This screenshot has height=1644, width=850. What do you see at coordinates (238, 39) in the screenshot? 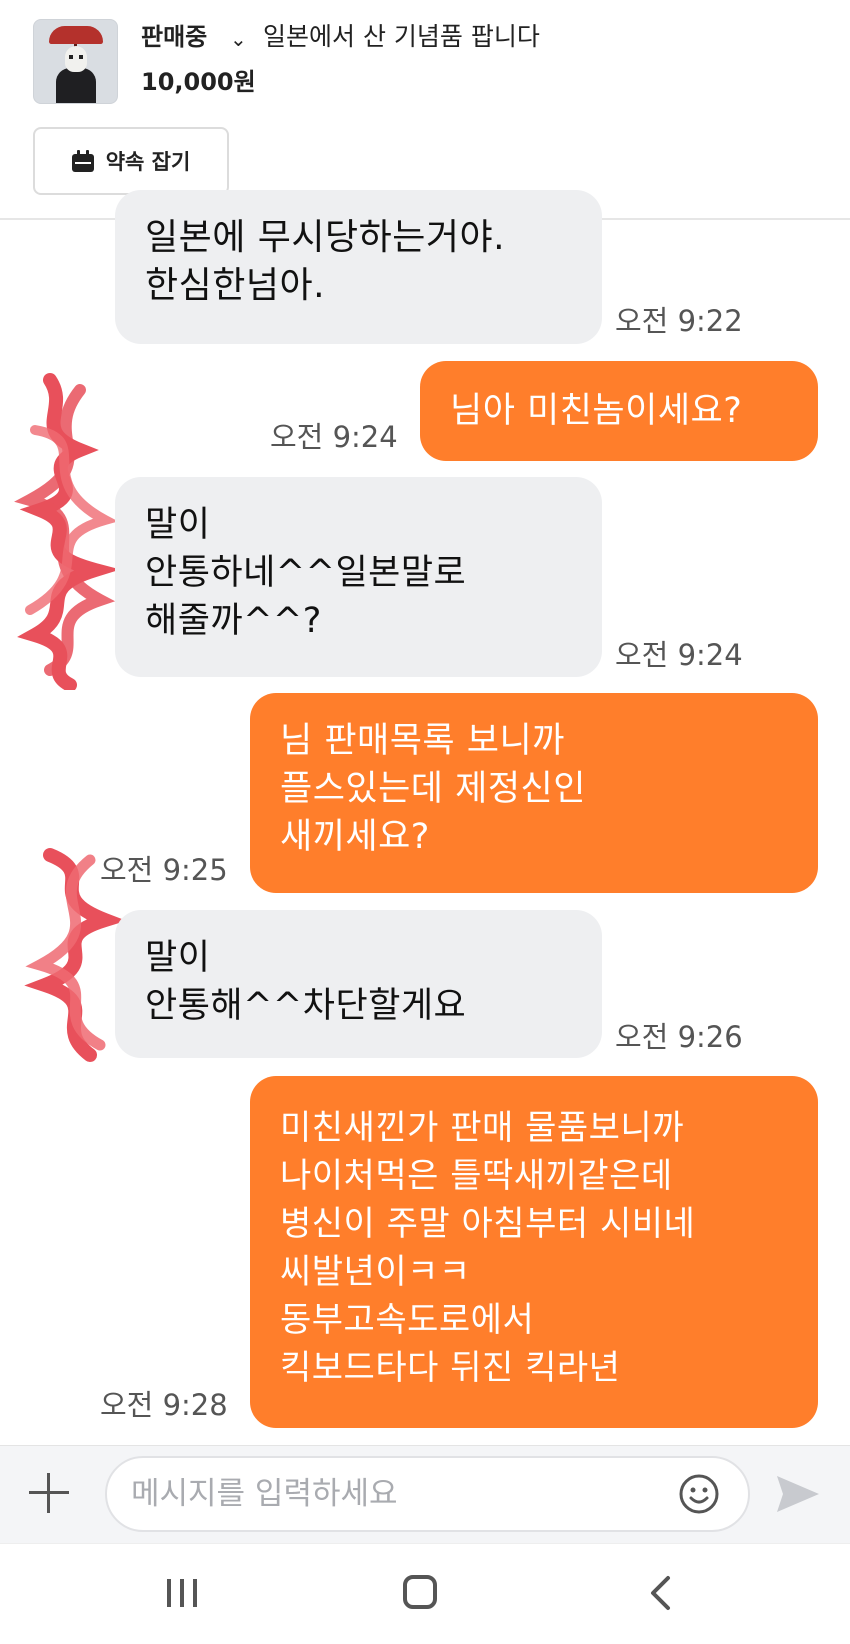
I see `chevron-down-icon: ⌄` at bounding box center [238, 39].